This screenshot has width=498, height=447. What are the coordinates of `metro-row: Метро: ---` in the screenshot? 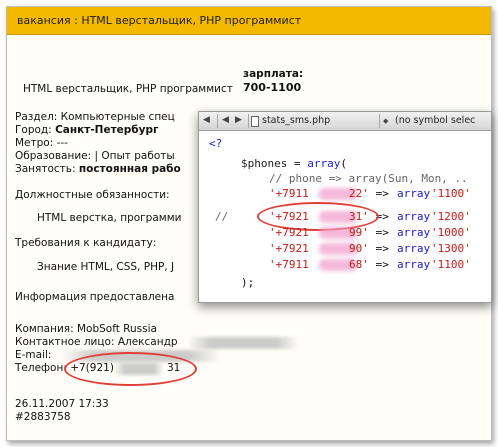 It's located at (41, 143).